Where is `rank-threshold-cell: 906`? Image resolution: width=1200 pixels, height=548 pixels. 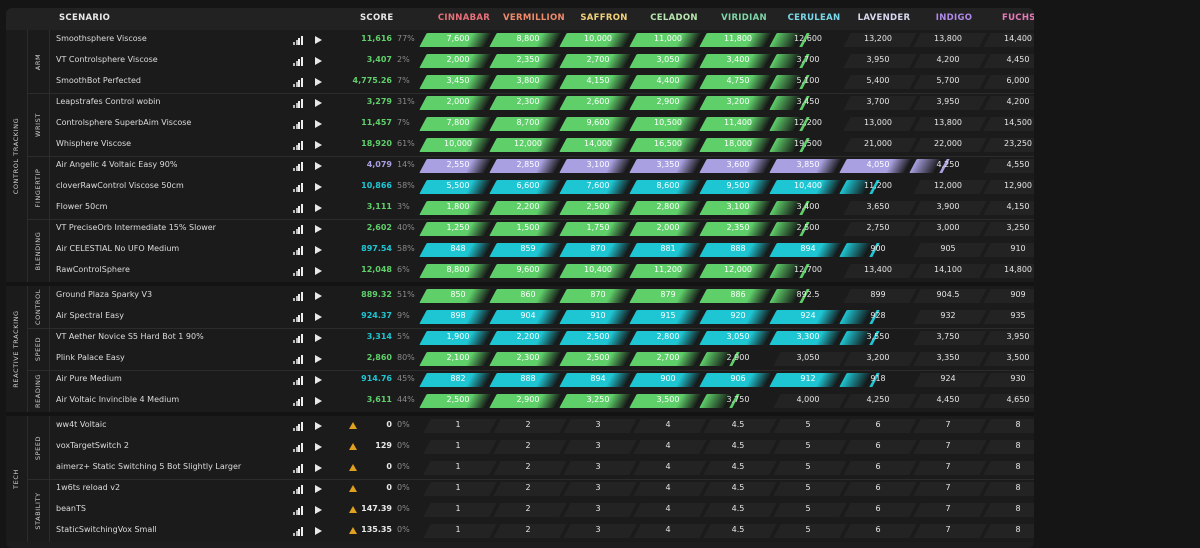 rank-threshold-cell: 906 is located at coordinates (736, 380).